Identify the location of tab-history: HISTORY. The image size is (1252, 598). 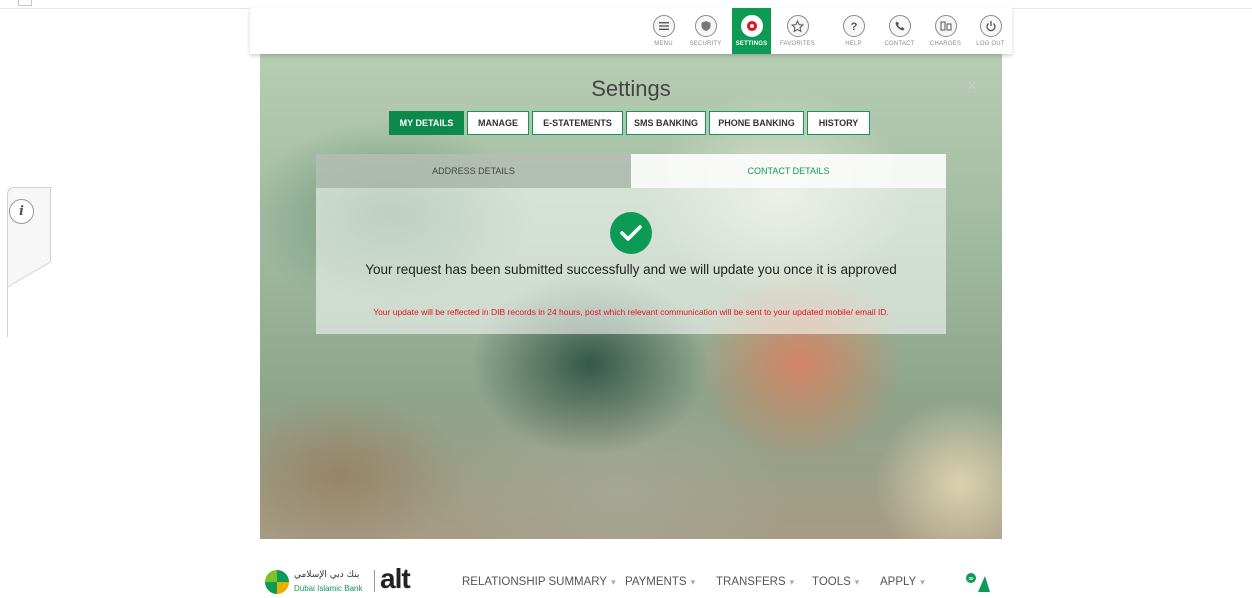
(838, 123).